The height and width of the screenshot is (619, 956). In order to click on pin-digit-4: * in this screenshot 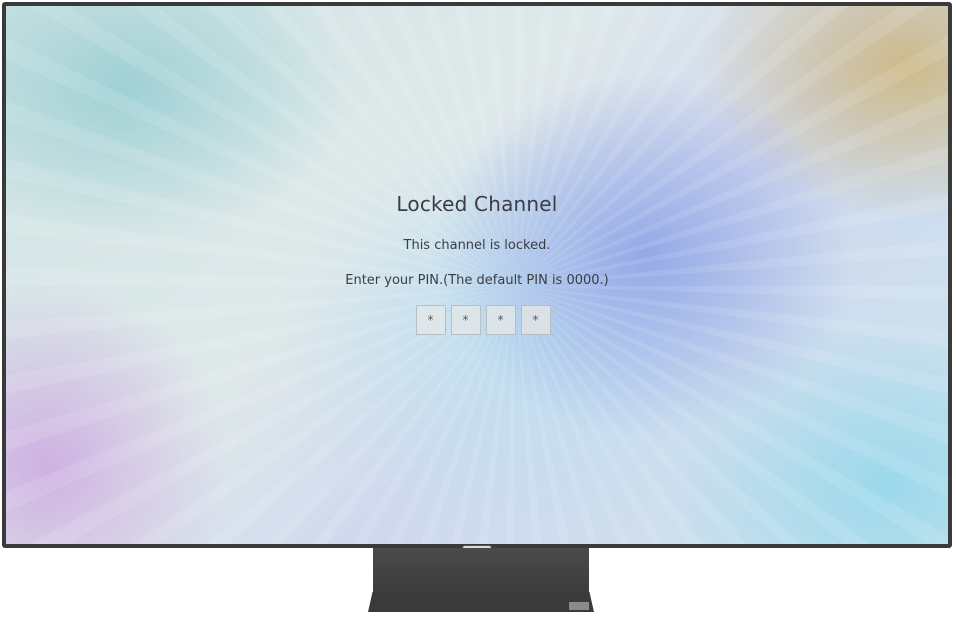, I will do `click(535, 320)`.